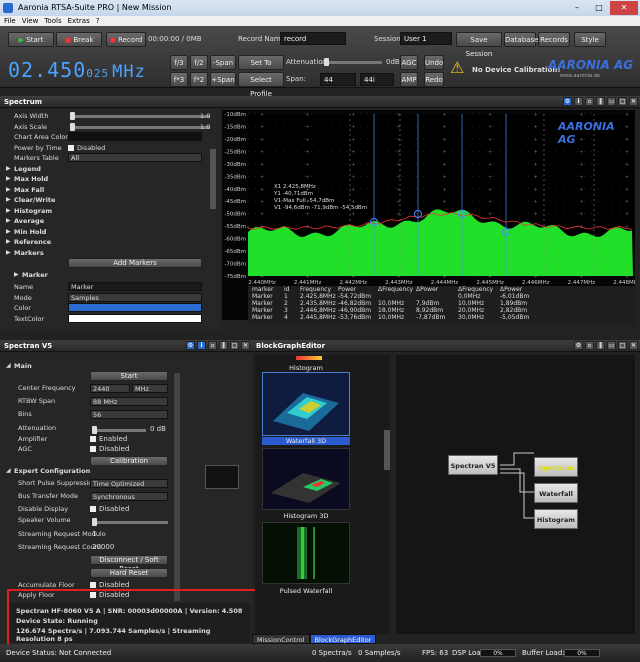 The width and height of the screenshot is (640, 662). What do you see at coordinates (109, 449) in the screenshot?
I see `agc-checkbox: Disabled` at bounding box center [109, 449].